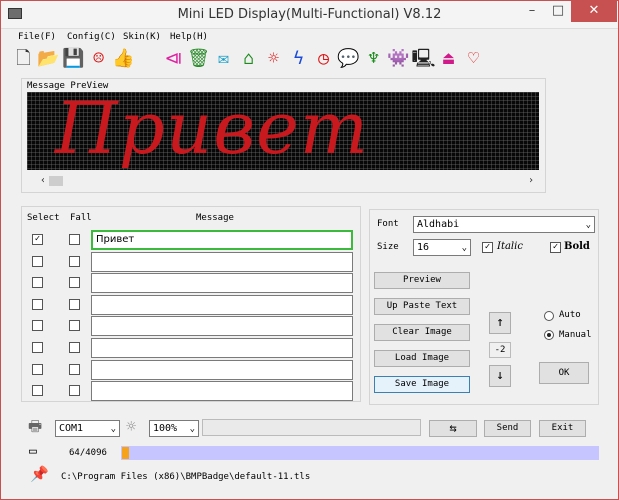  What do you see at coordinates (33, 451) in the screenshot?
I see `memory-icon: ▭` at bounding box center [33, 451].